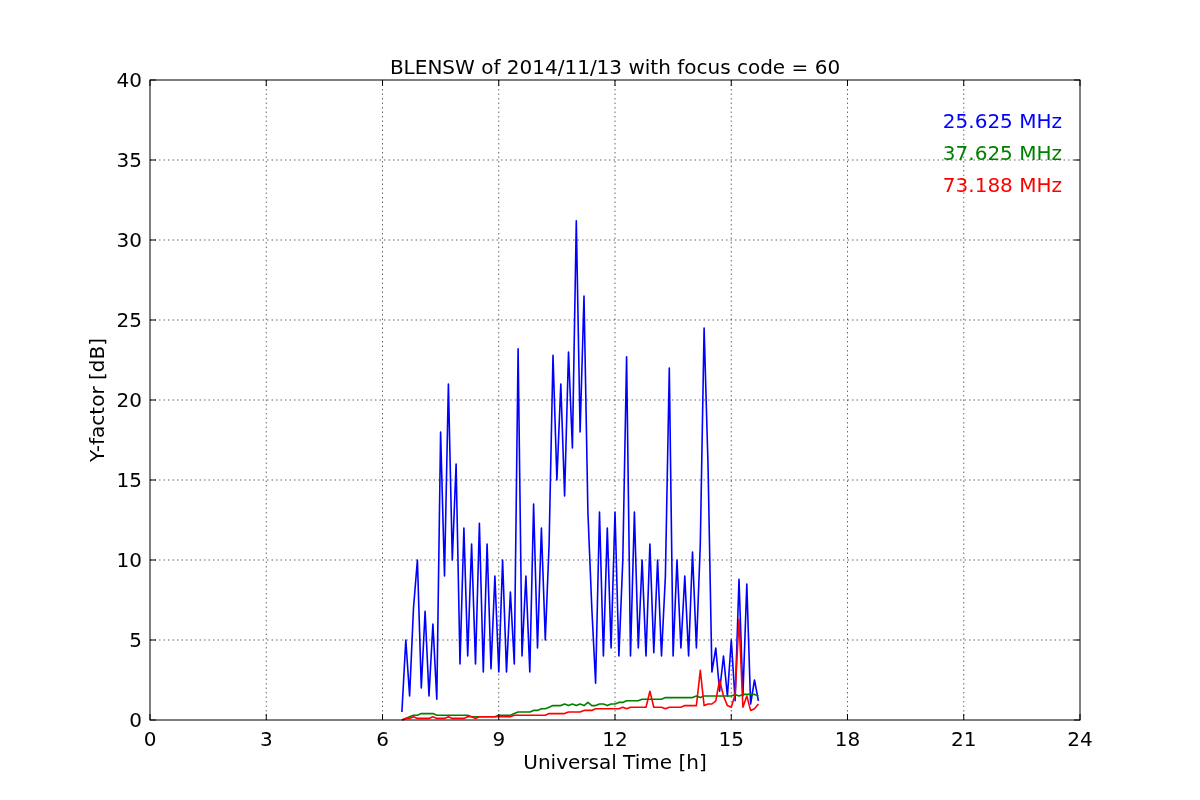  Describe the element at coordinates (129, 400) in the screenshot. I see `y-tick-label: 20` at that location.